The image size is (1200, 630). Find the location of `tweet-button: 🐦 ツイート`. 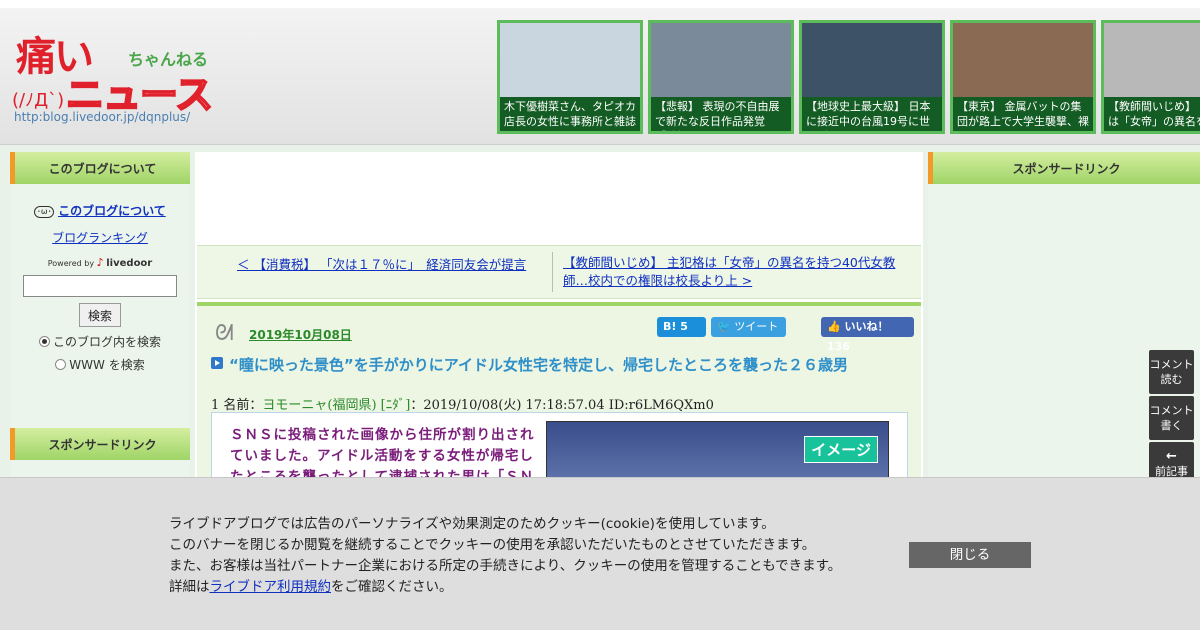

tweet-button: 🐦 ツイート is located at coordinates (748, 327).